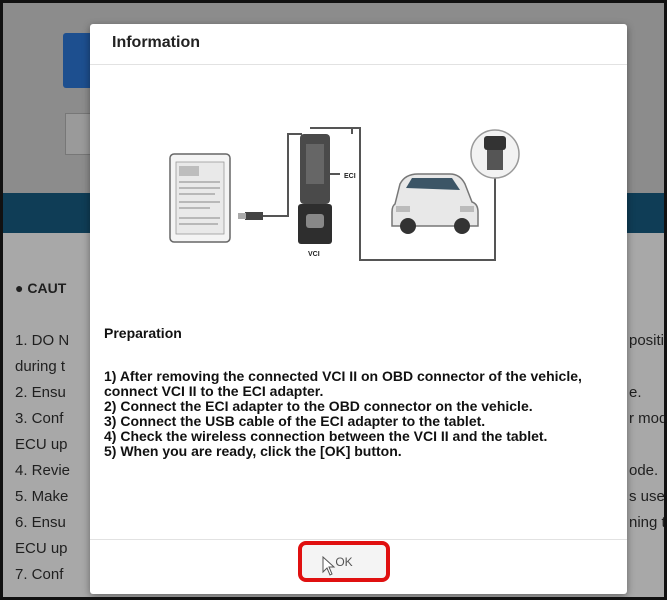  Describe the element at coordinates (350, 176) in the screenshot. I see `eci-label: ECI` at that location.